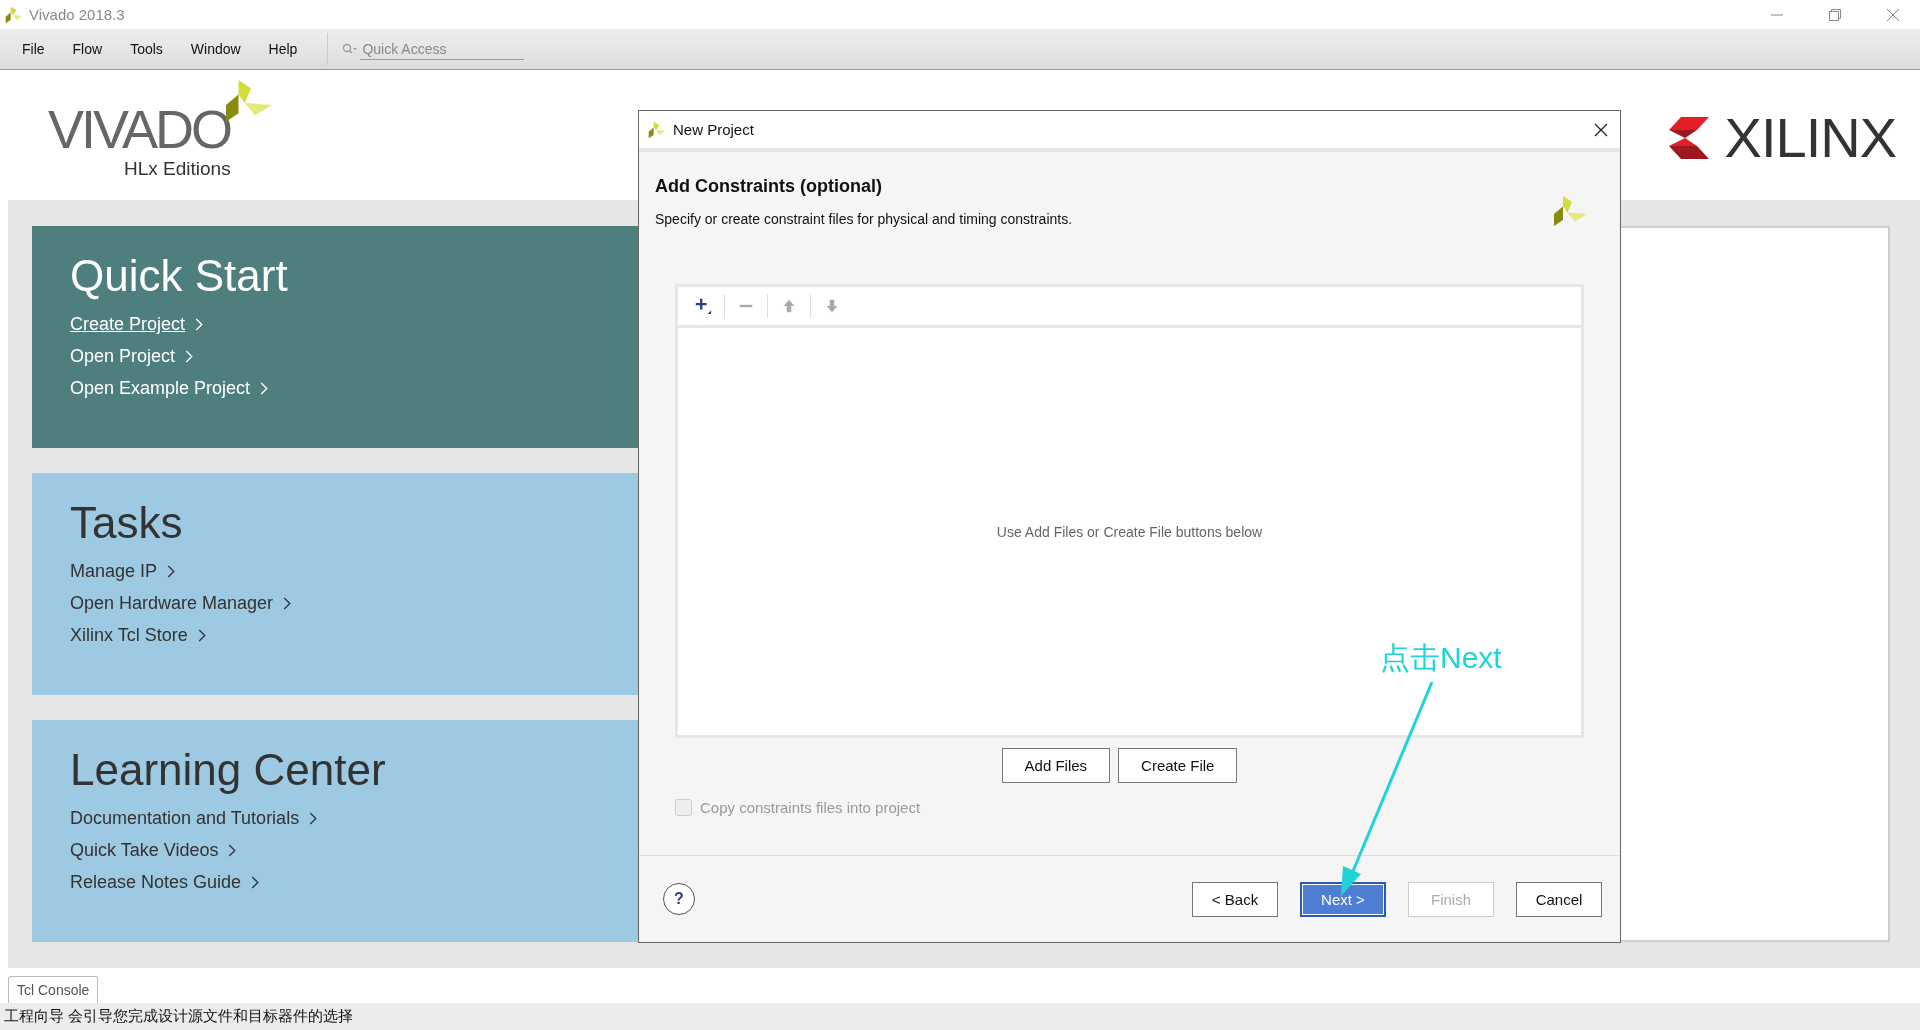  Describe the element at coordinates (1559, 899) in the screenshot. I see `dialog-button: Cancel` at that location.